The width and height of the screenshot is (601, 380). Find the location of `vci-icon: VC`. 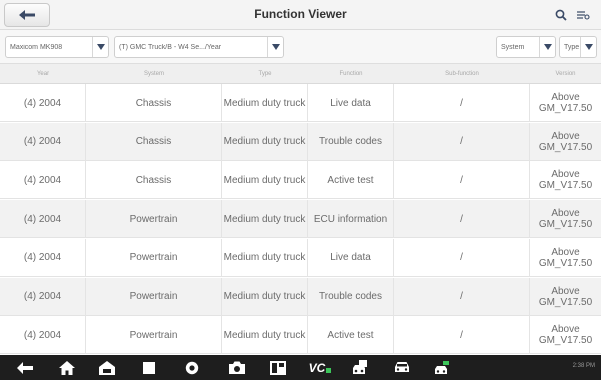

vci-icon: VC is located at coordinates (320, 367).